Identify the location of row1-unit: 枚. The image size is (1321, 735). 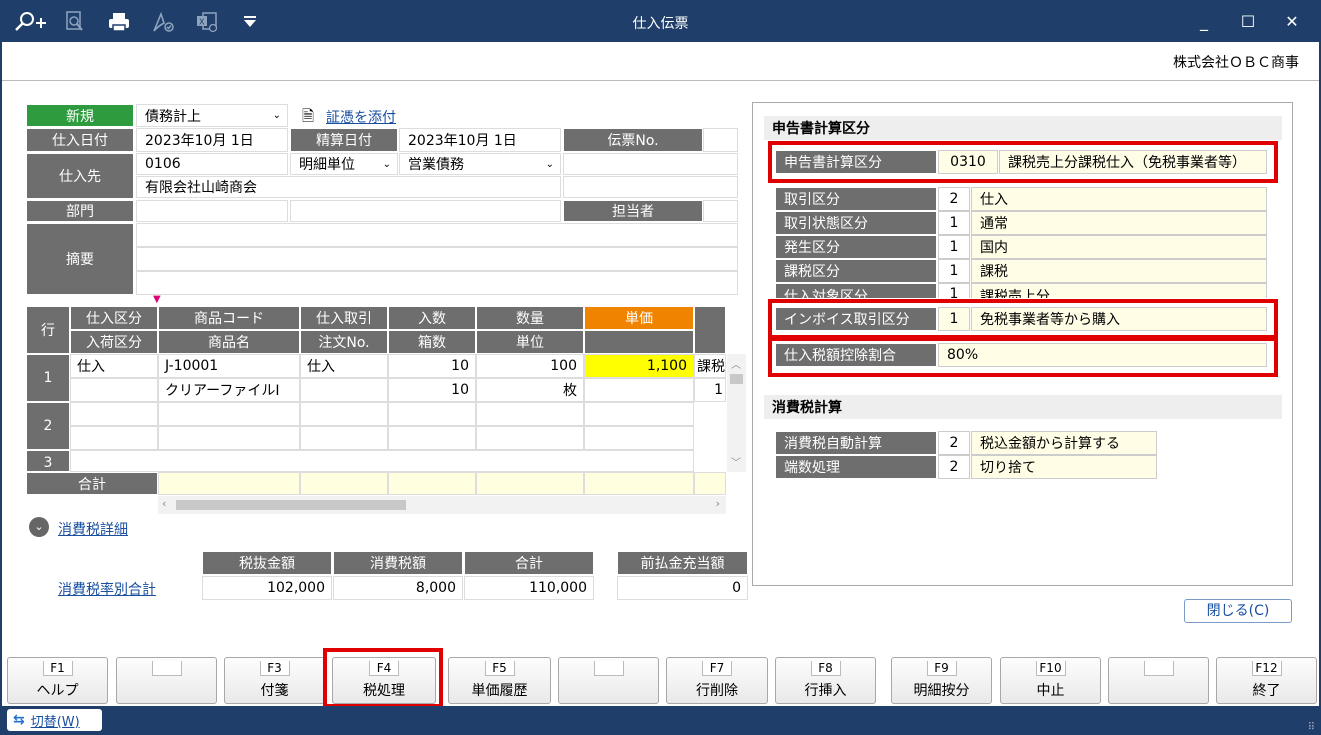
(530, 390).